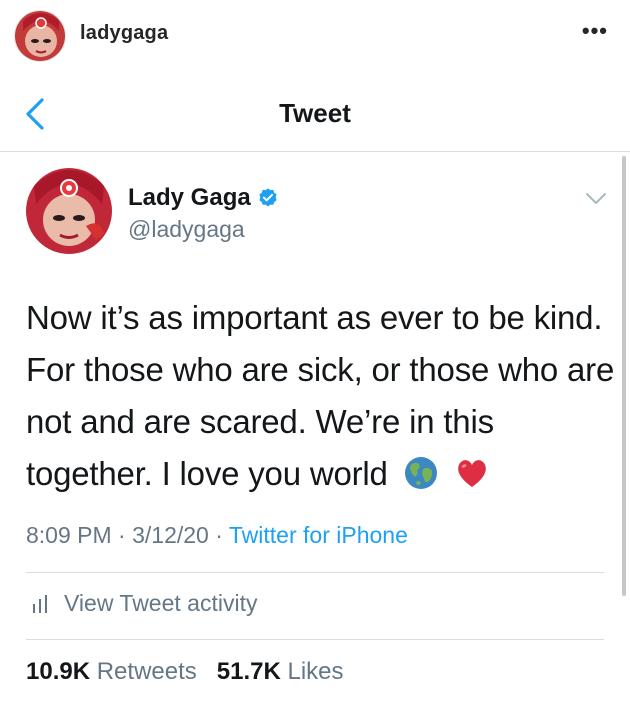 Image resolution: width=630 pixels, height=709 pixels. Describe the element at coordinates (248, 671) in the screenshot. I see `likes-count: 51.7K` at that location.